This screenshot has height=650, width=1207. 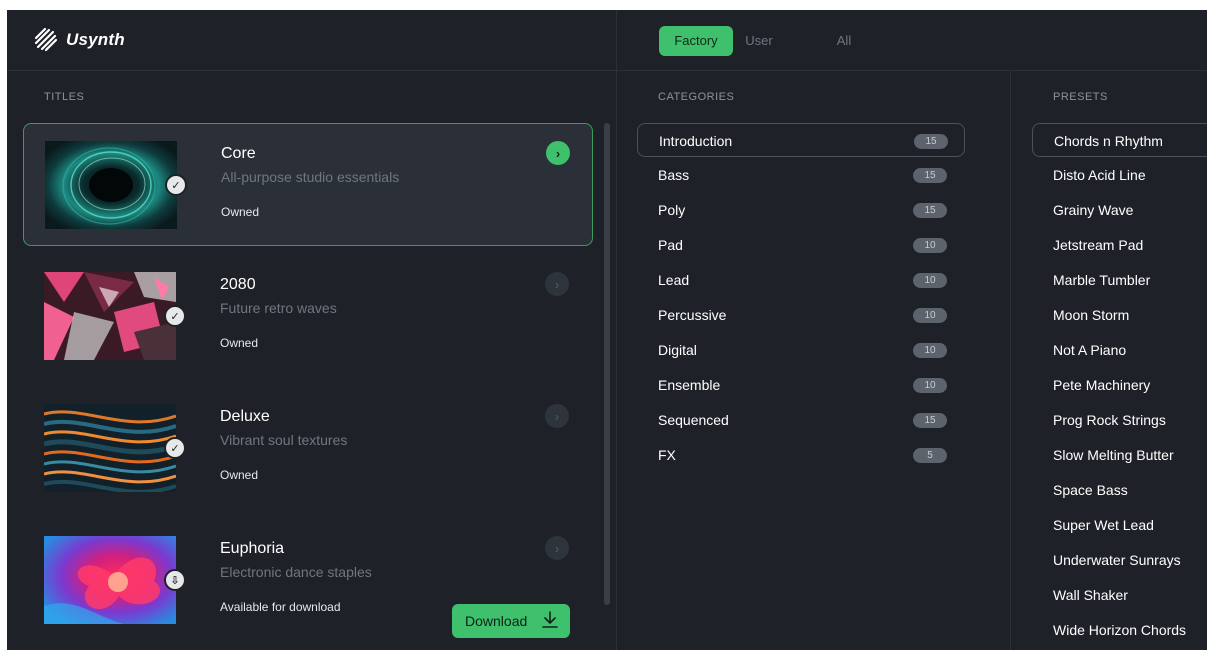 What do you see at coordinates (110, 580) in the screenshot?
I see `euphoria-thumbnail` at bounding box center [110, 580].